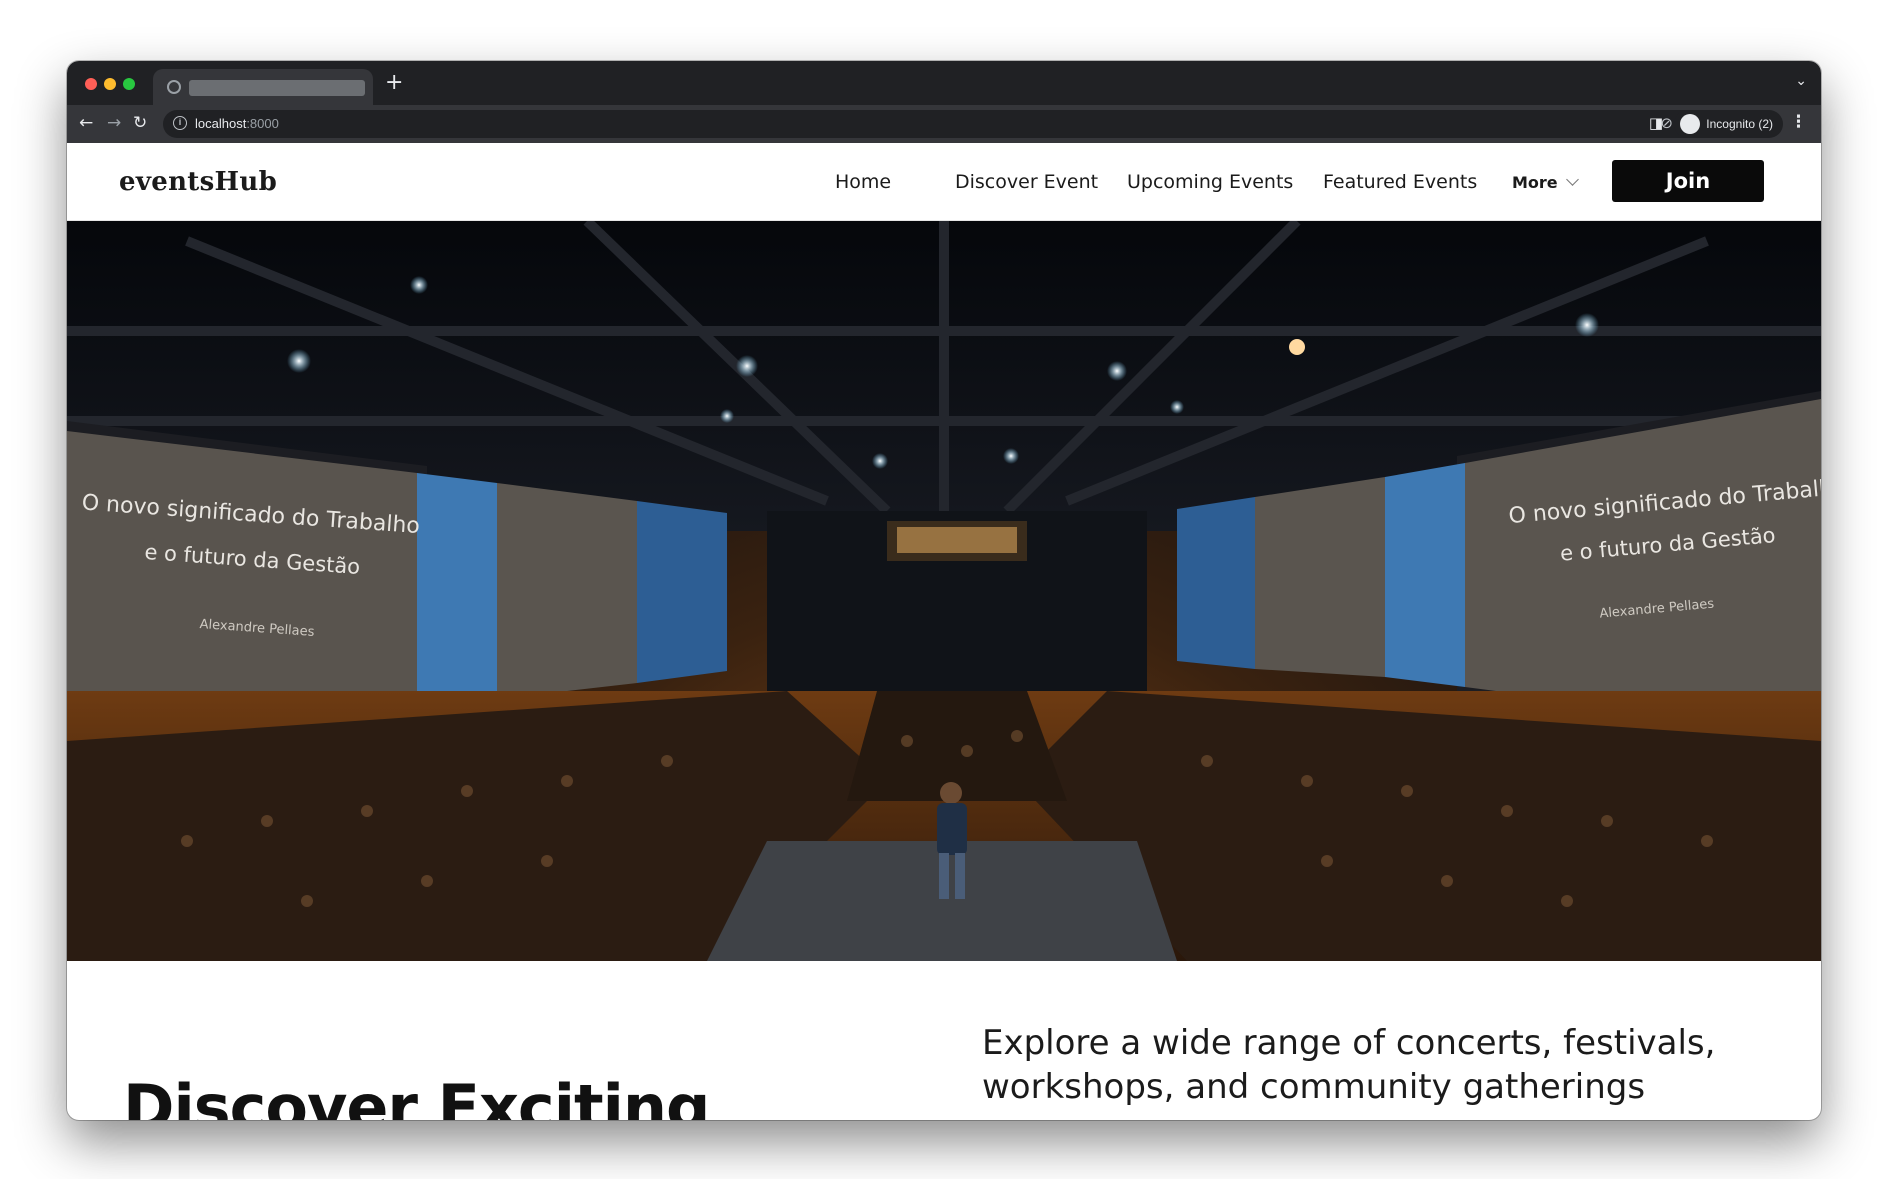  What do you see at coordinates (262, 123) in the screenshot?
I see `url-port: :8000` at bounding box center [262, 123].